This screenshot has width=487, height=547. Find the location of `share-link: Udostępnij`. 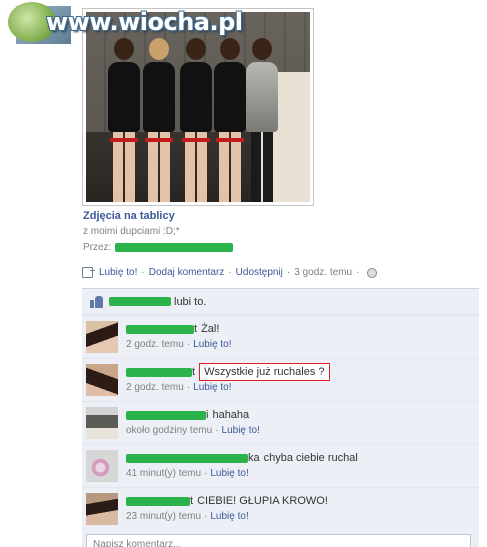

share-link: Udostępnij is located at coordinates (259, 272).